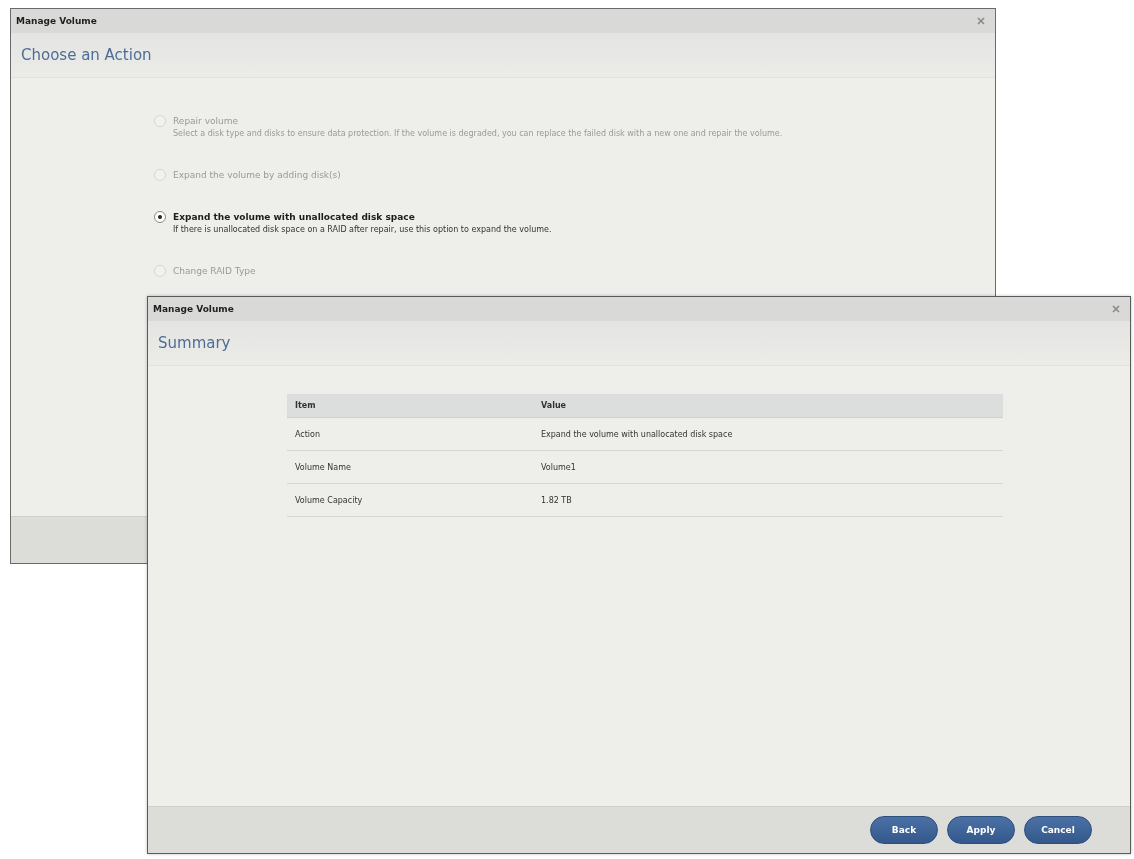 The image size is (1134, 859). What do you see at coordinates (86, 55) in the screenshot?
I see `wizard-heading: Choose an Action` at bounding box center [86, 55].